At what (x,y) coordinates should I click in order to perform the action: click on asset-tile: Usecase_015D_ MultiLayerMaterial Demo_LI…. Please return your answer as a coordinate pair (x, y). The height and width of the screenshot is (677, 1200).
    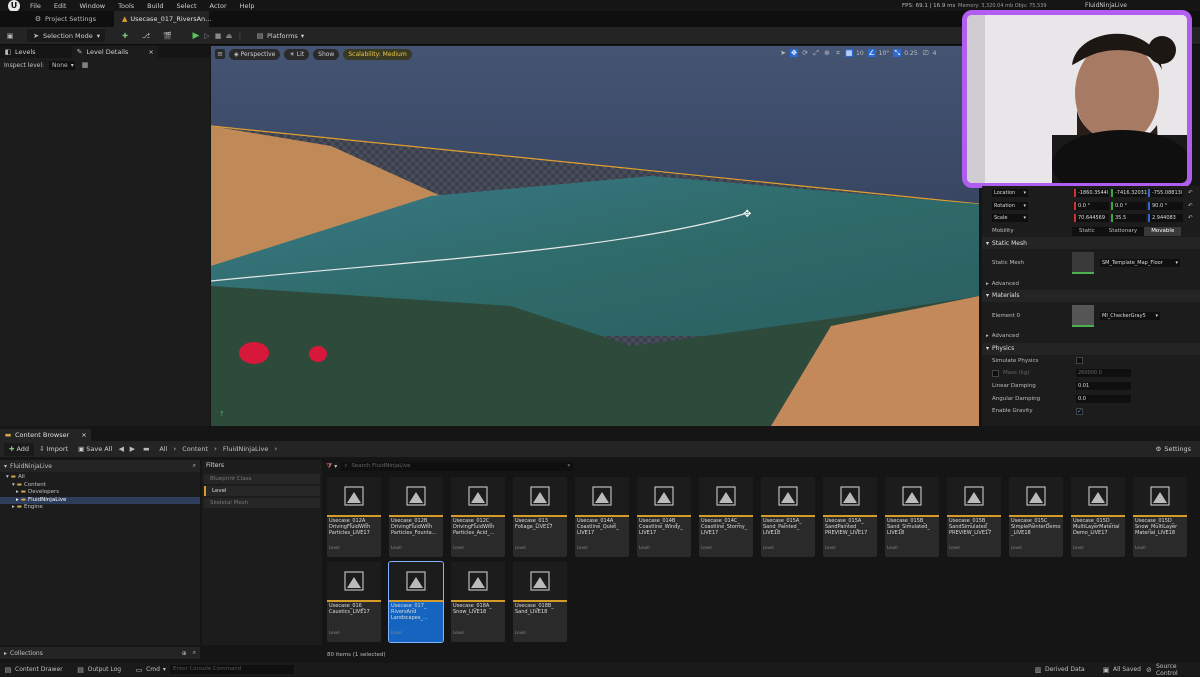
    Looking at the image, I should click on (1098, 517).